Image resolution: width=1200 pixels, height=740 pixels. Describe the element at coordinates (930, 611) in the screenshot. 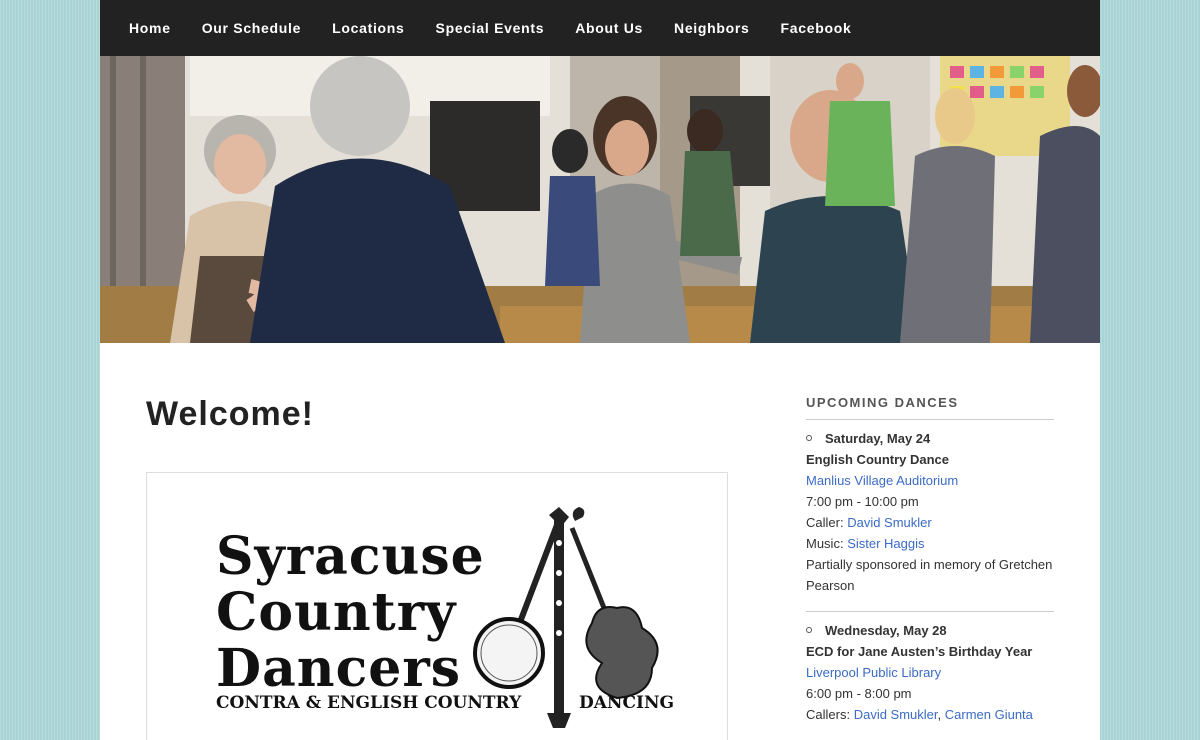

I see `event-divider` at that location.